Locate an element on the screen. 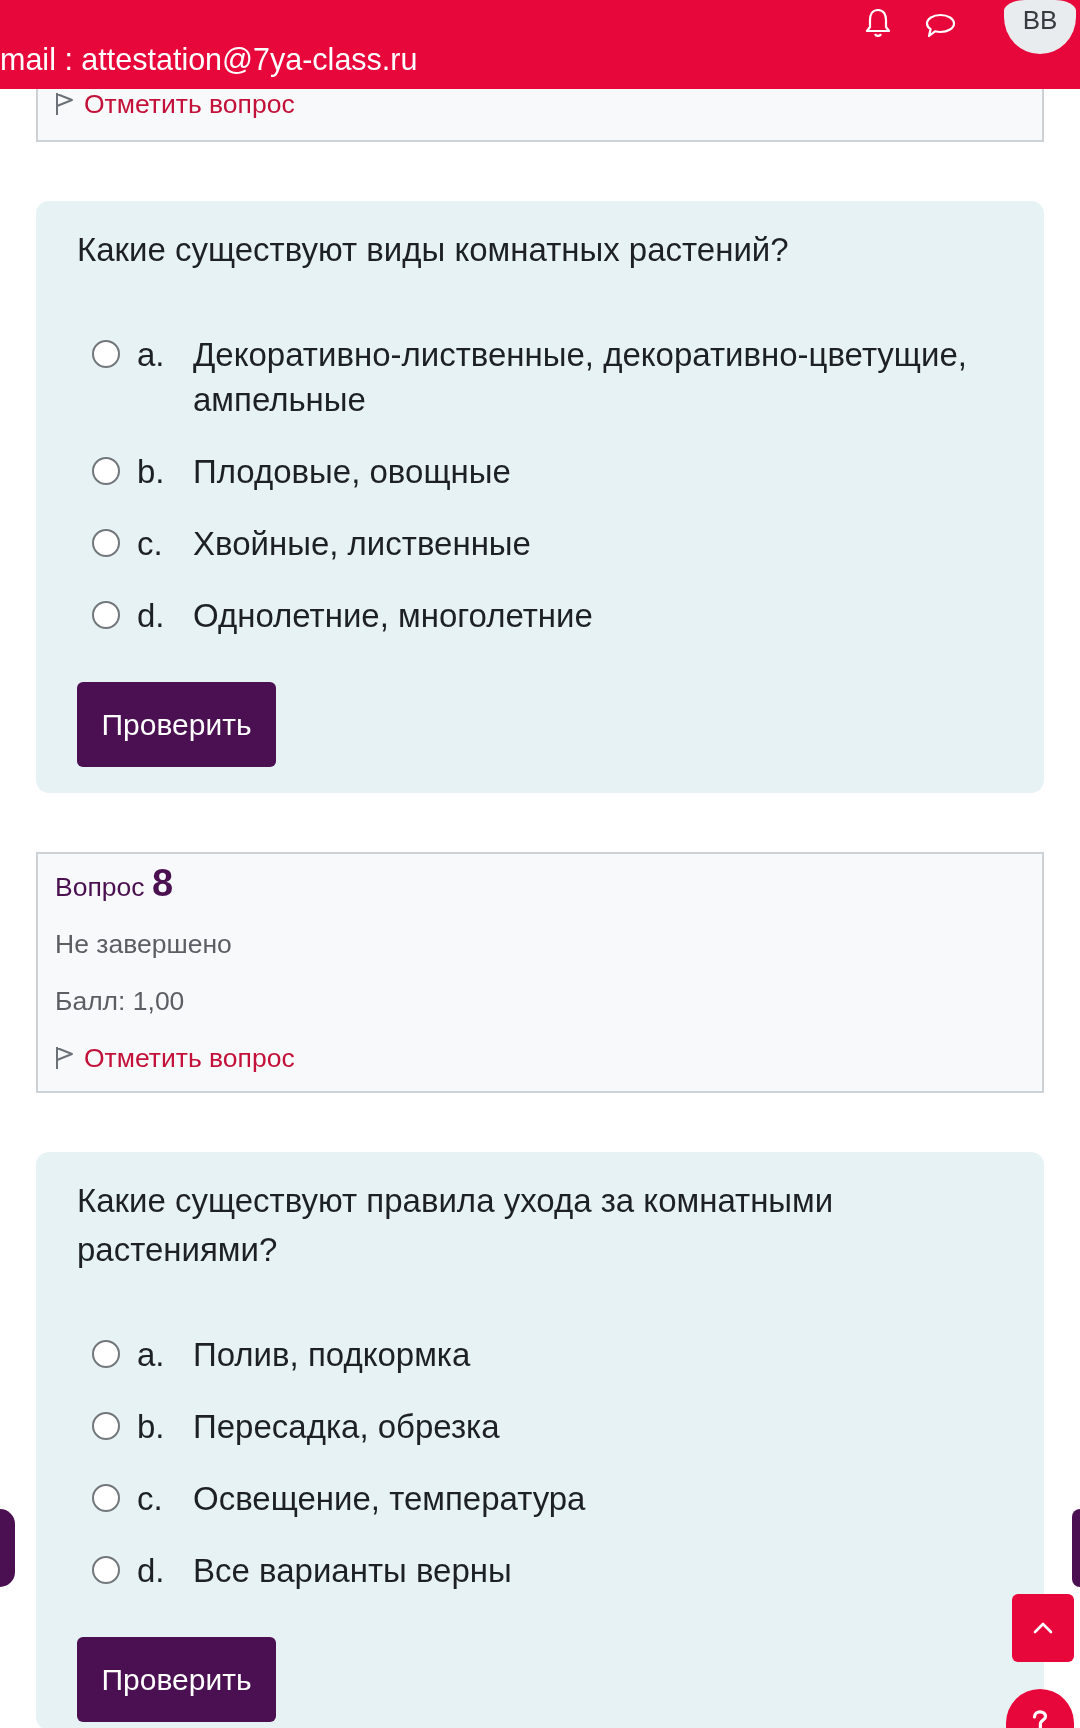 The width and height of the screenshot is (1080, 1728). question-grade: Балл: 1,00 is located at coordinates (120, 1001).